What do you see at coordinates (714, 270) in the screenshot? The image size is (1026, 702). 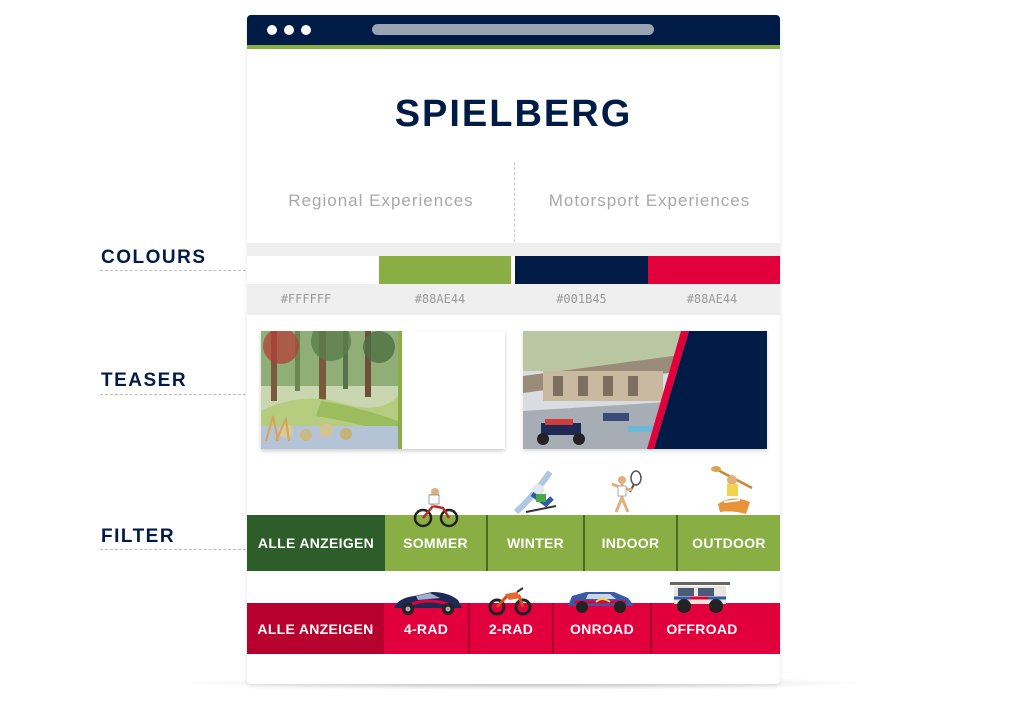 I see `swatch-red` at bounding box center [714, 270].